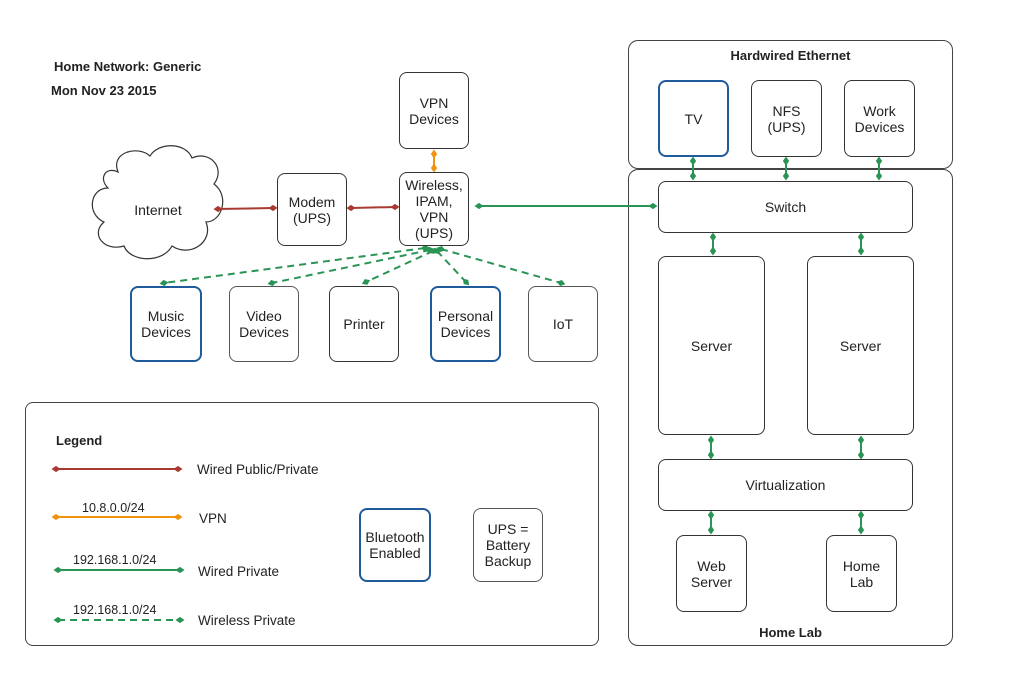 The height and width of the screenshot is (694, 1024). What do you see at coordinates (351, 266) in the screenshot?
I see `link-wireless-video` at bounding box center [351, 266].